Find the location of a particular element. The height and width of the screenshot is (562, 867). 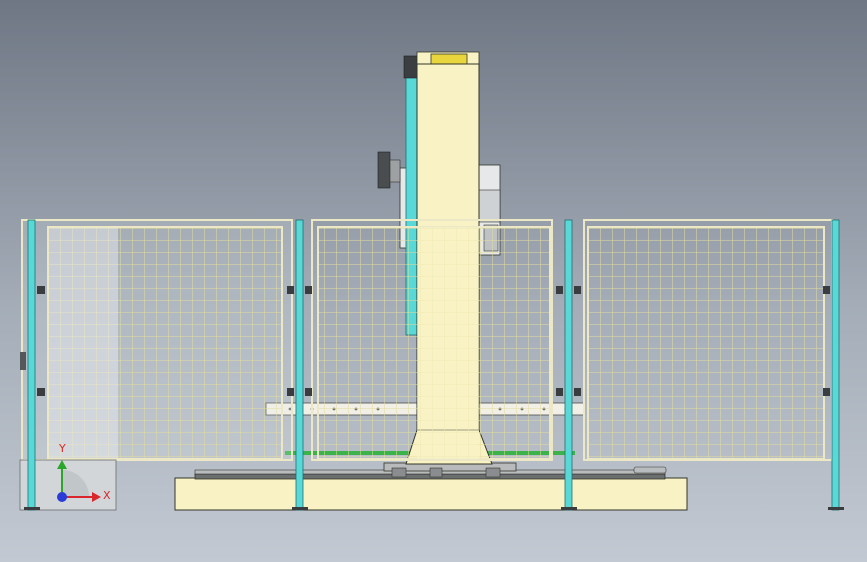

column-front-overlay is located at coordinates (448, 343).